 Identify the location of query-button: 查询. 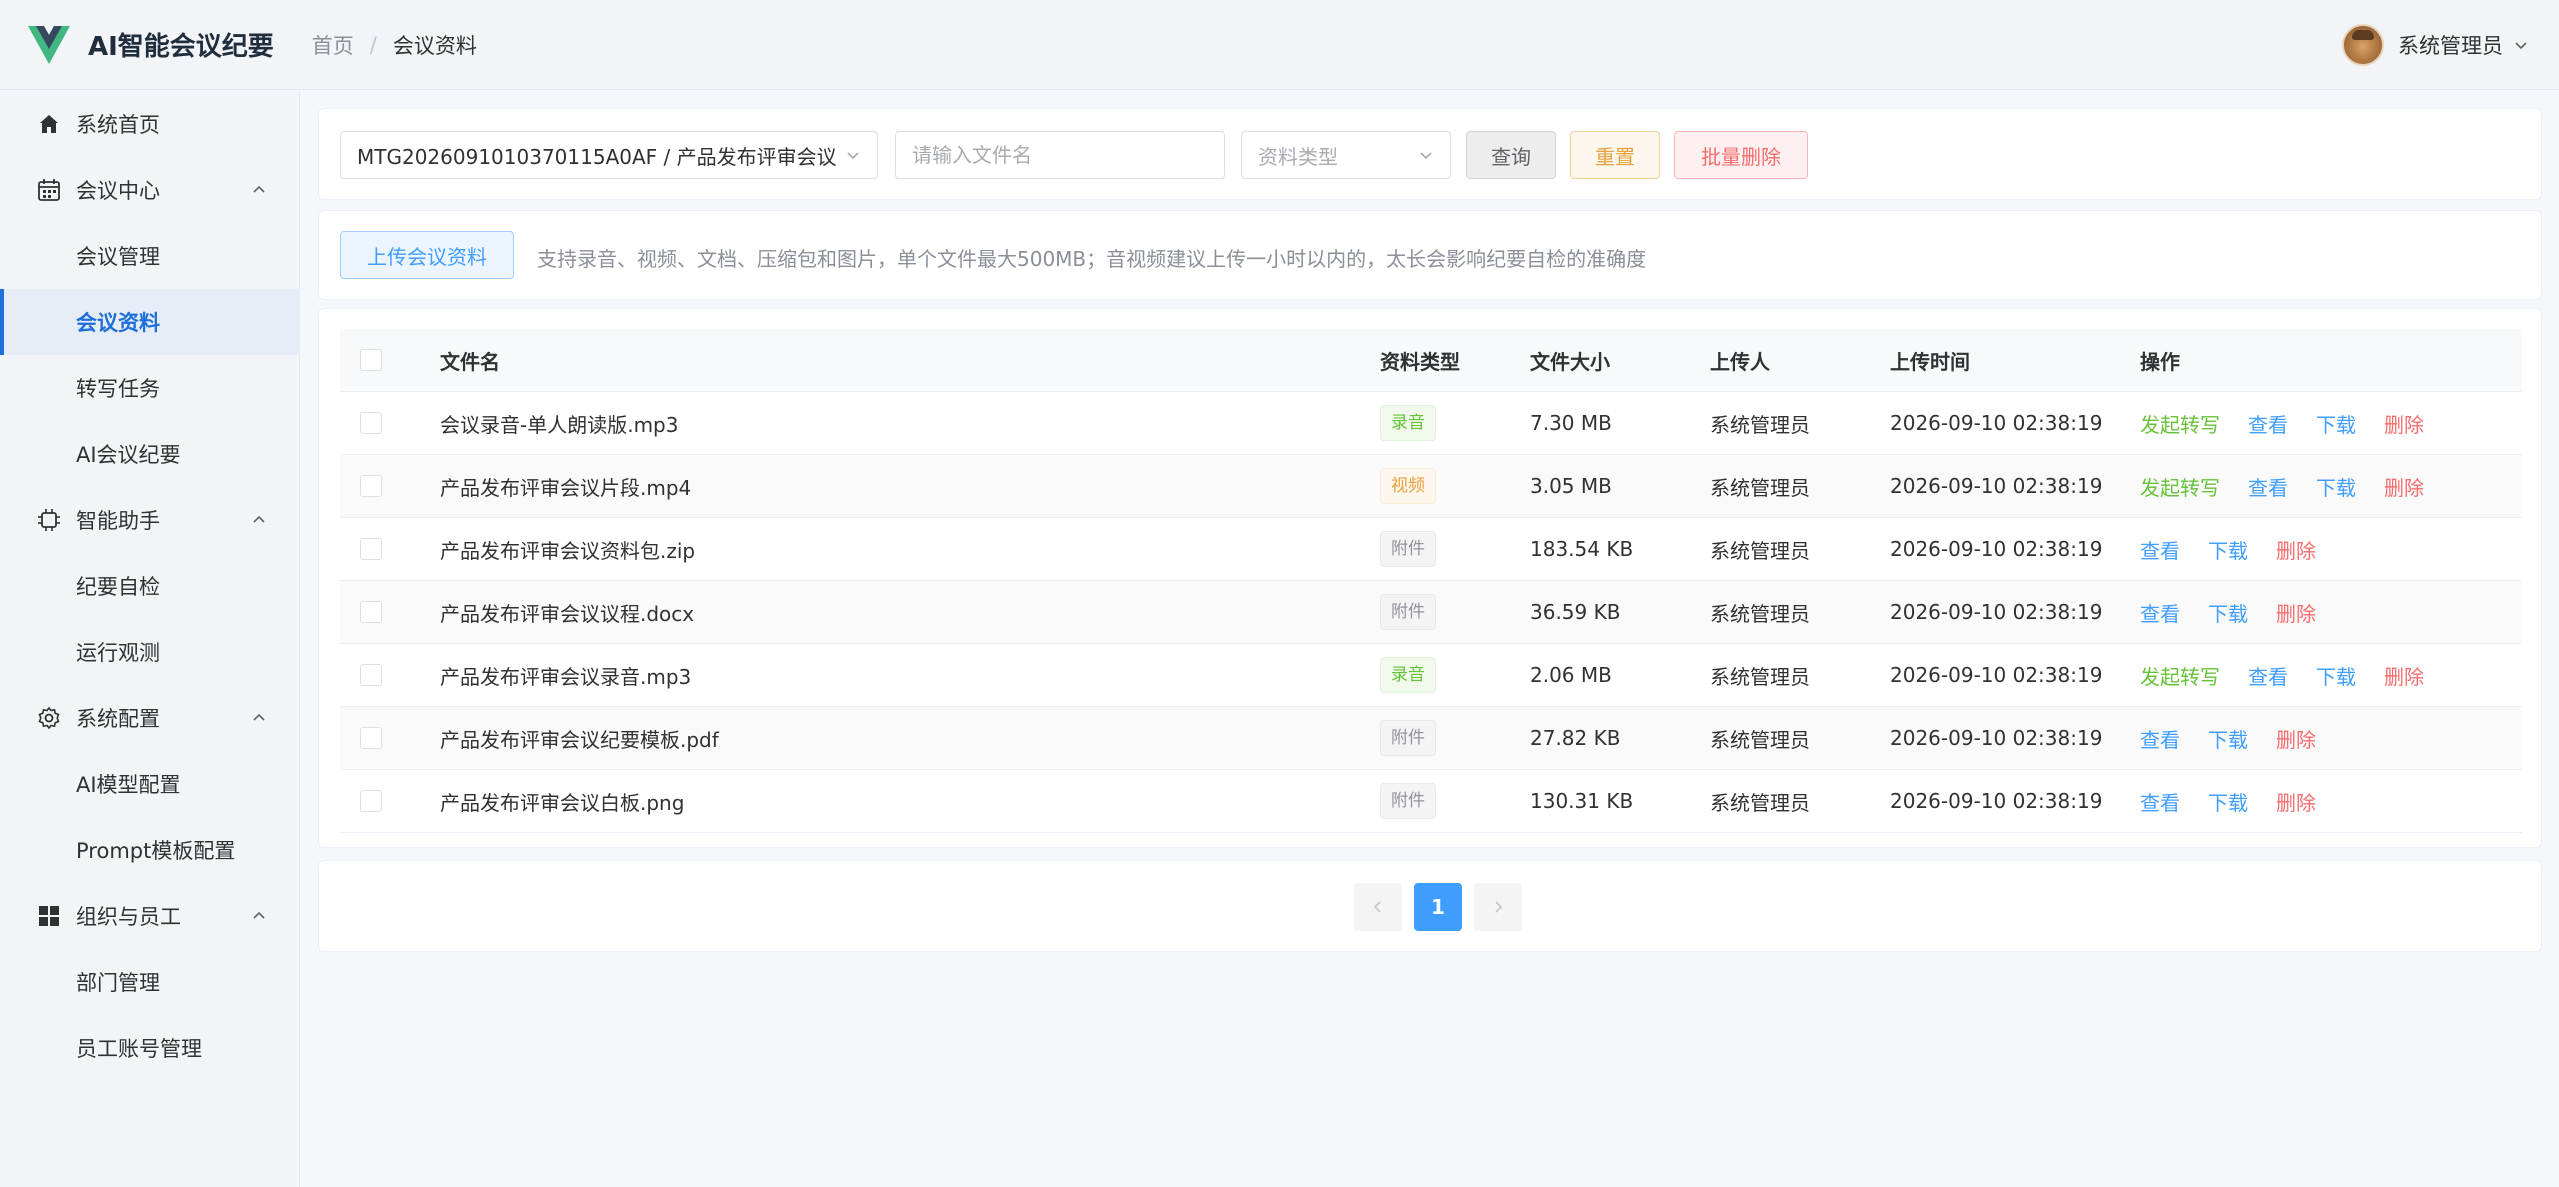
(1511, 155).